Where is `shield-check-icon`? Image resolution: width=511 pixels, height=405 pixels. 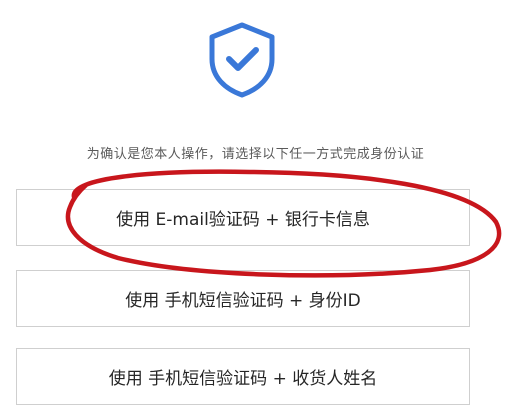
shield-check-icon is located at coordinates (242, 60).